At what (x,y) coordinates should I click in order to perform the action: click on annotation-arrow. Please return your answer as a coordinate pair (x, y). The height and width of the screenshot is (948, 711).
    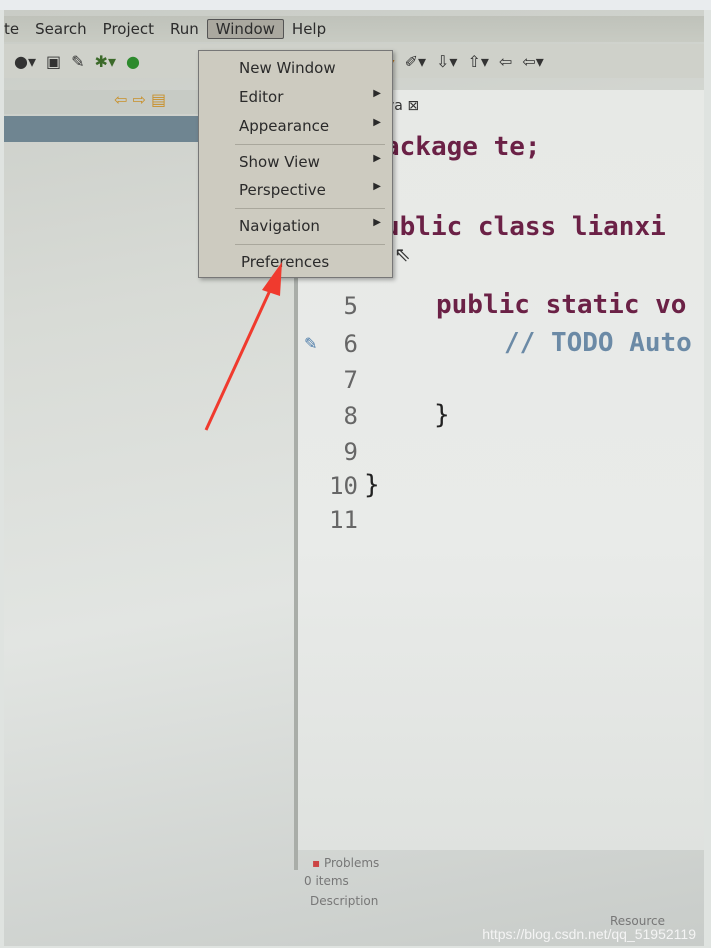
    Looking at the image, I should click on (243, 346).